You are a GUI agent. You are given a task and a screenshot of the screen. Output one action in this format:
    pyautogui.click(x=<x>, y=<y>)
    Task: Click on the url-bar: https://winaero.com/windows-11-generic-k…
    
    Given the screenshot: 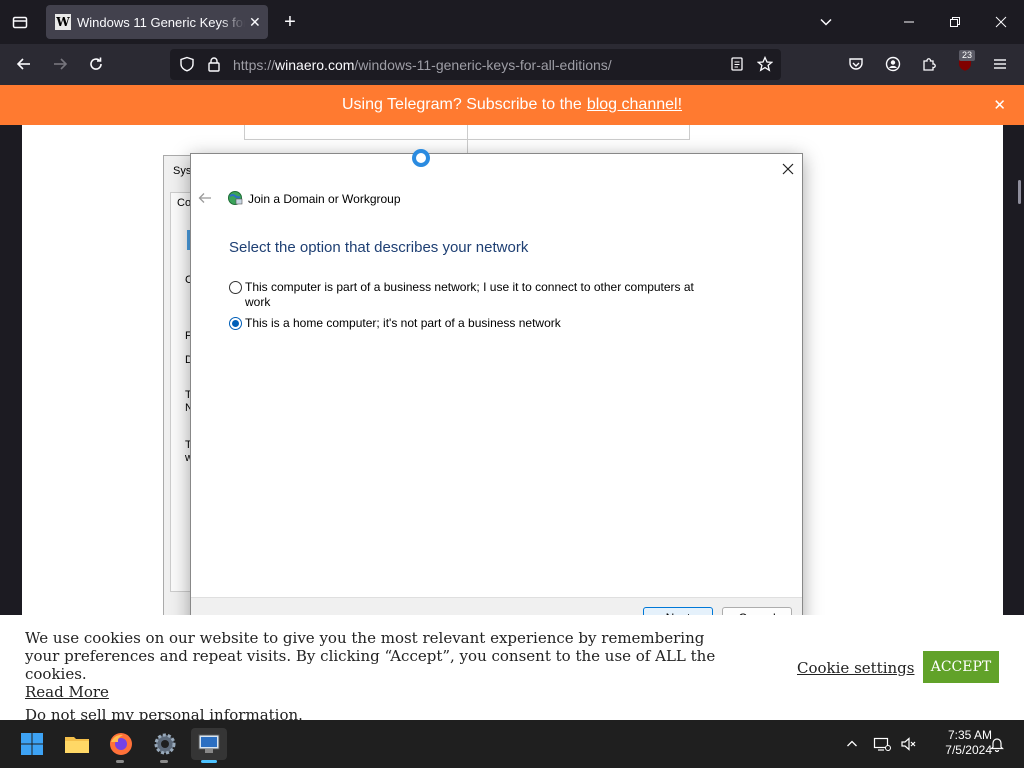 What is the action you would take?
    pyautogui.click(x=475, y=64)
    